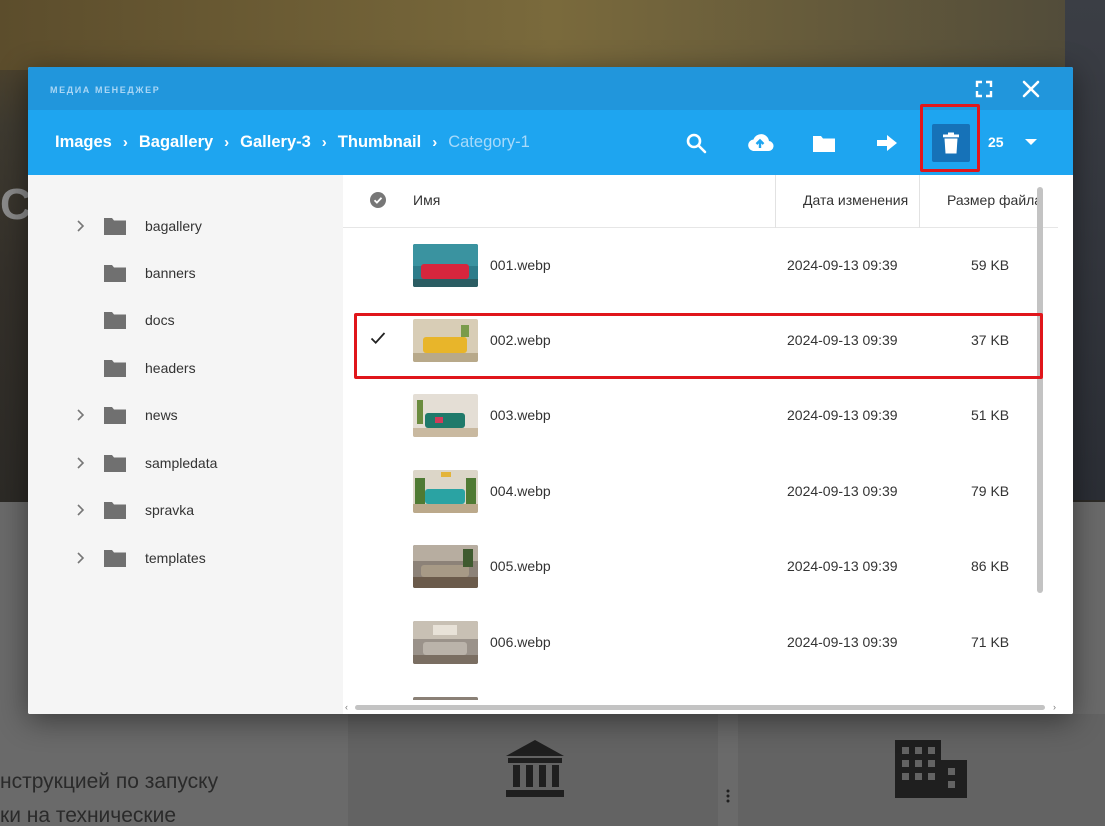 The image size is (1105, 826). Describe the element at coordinates (552, 35) in the screenshot. I see `background-sky` at that location.